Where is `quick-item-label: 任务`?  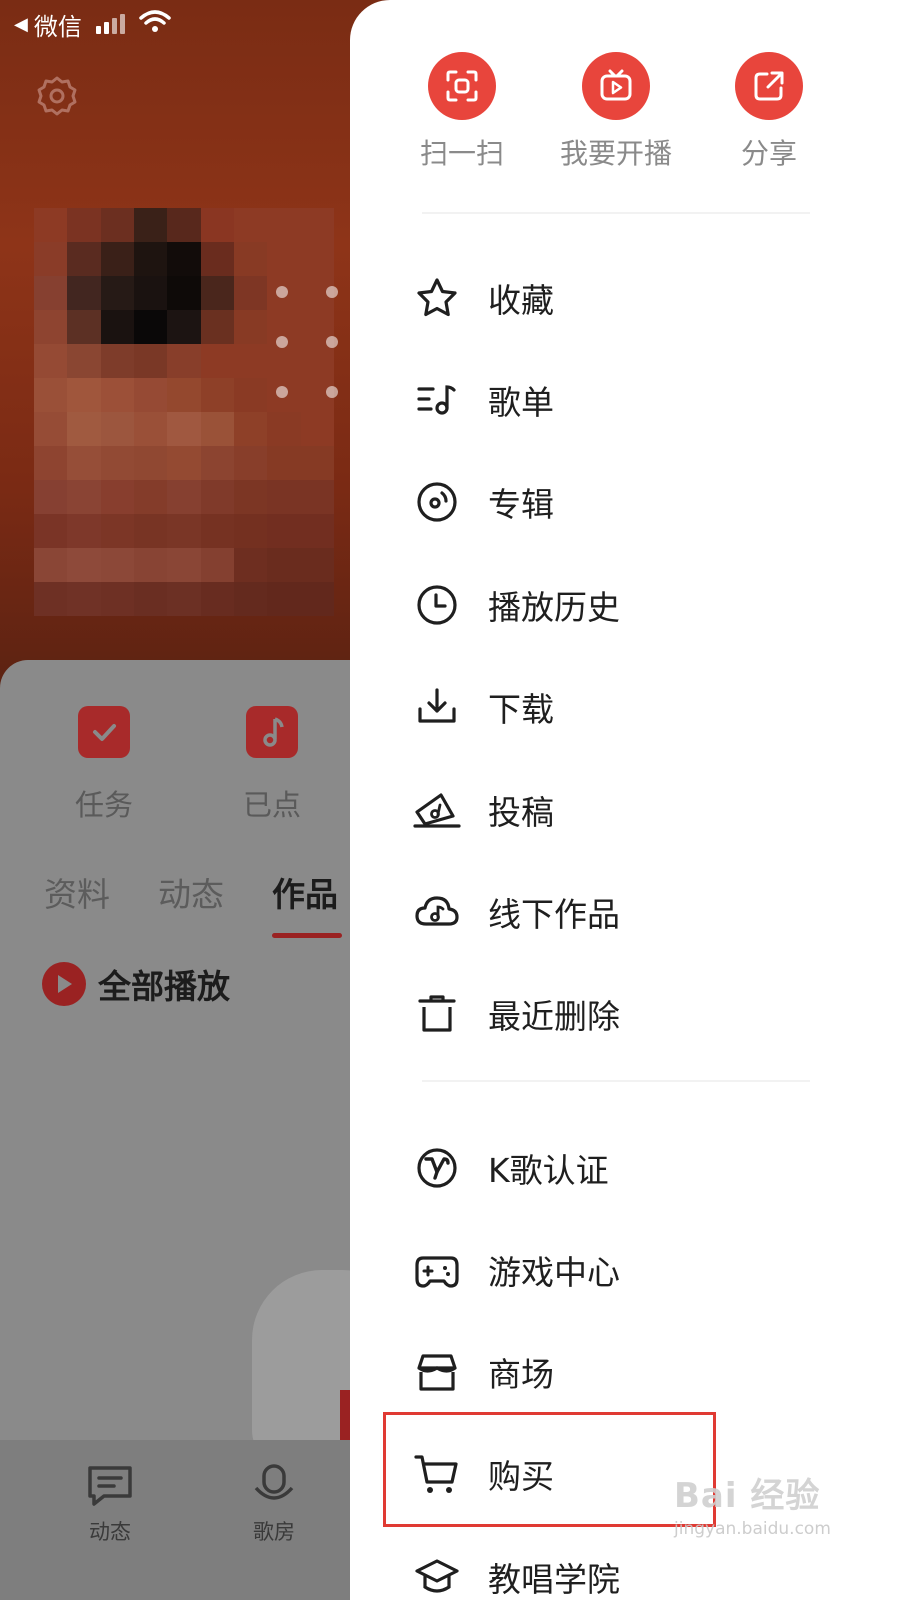 quick-item-label: 任务 is located at coordinates (103, 805).